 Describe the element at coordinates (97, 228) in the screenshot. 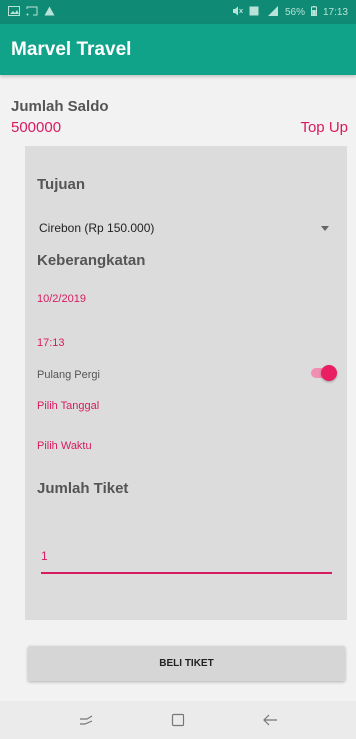

I see `tujuan-selected: Cirebon (Rp 150.000)` at that location.